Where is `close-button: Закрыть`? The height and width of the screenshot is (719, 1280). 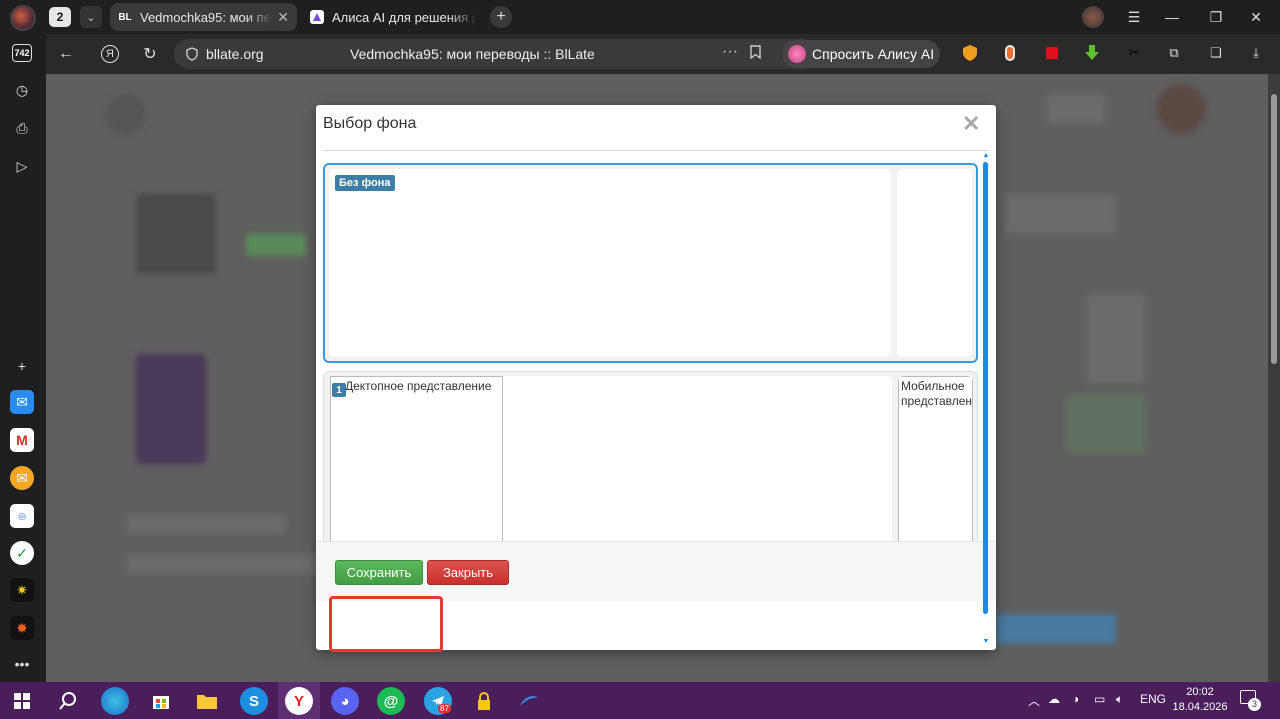
close-button: Закрыть is located at coordinates (468, 572).